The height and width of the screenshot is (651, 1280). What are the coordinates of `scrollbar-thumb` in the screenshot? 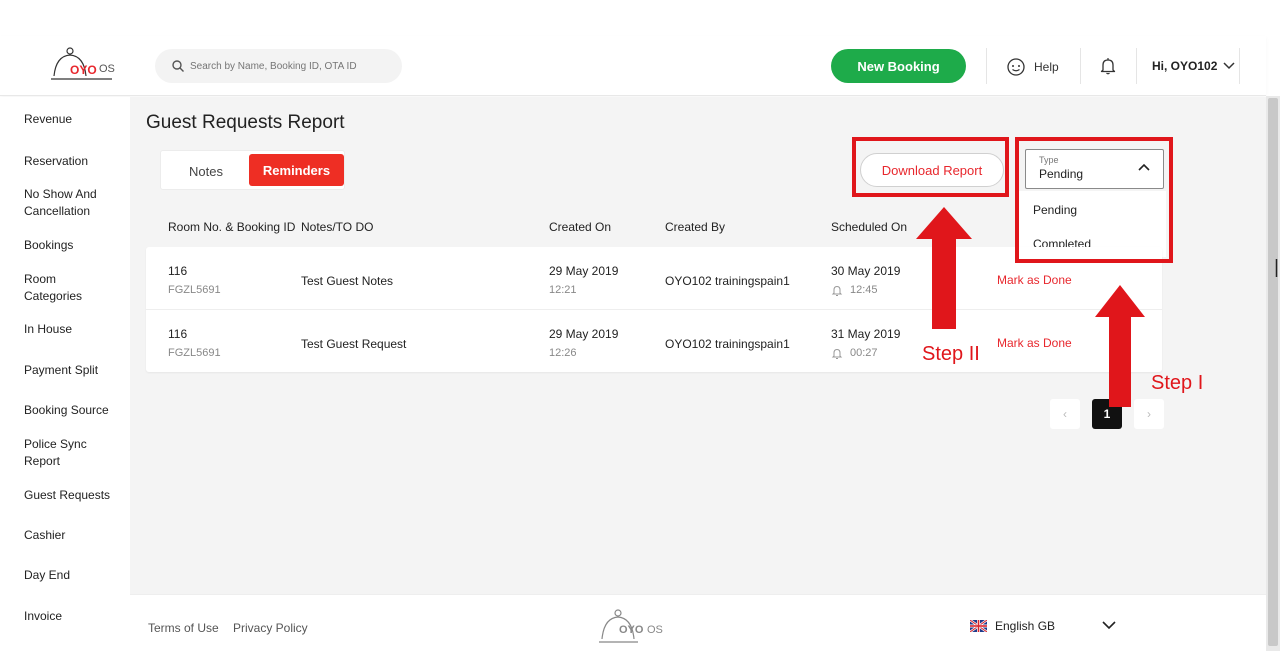 It's located at (1273, 372).